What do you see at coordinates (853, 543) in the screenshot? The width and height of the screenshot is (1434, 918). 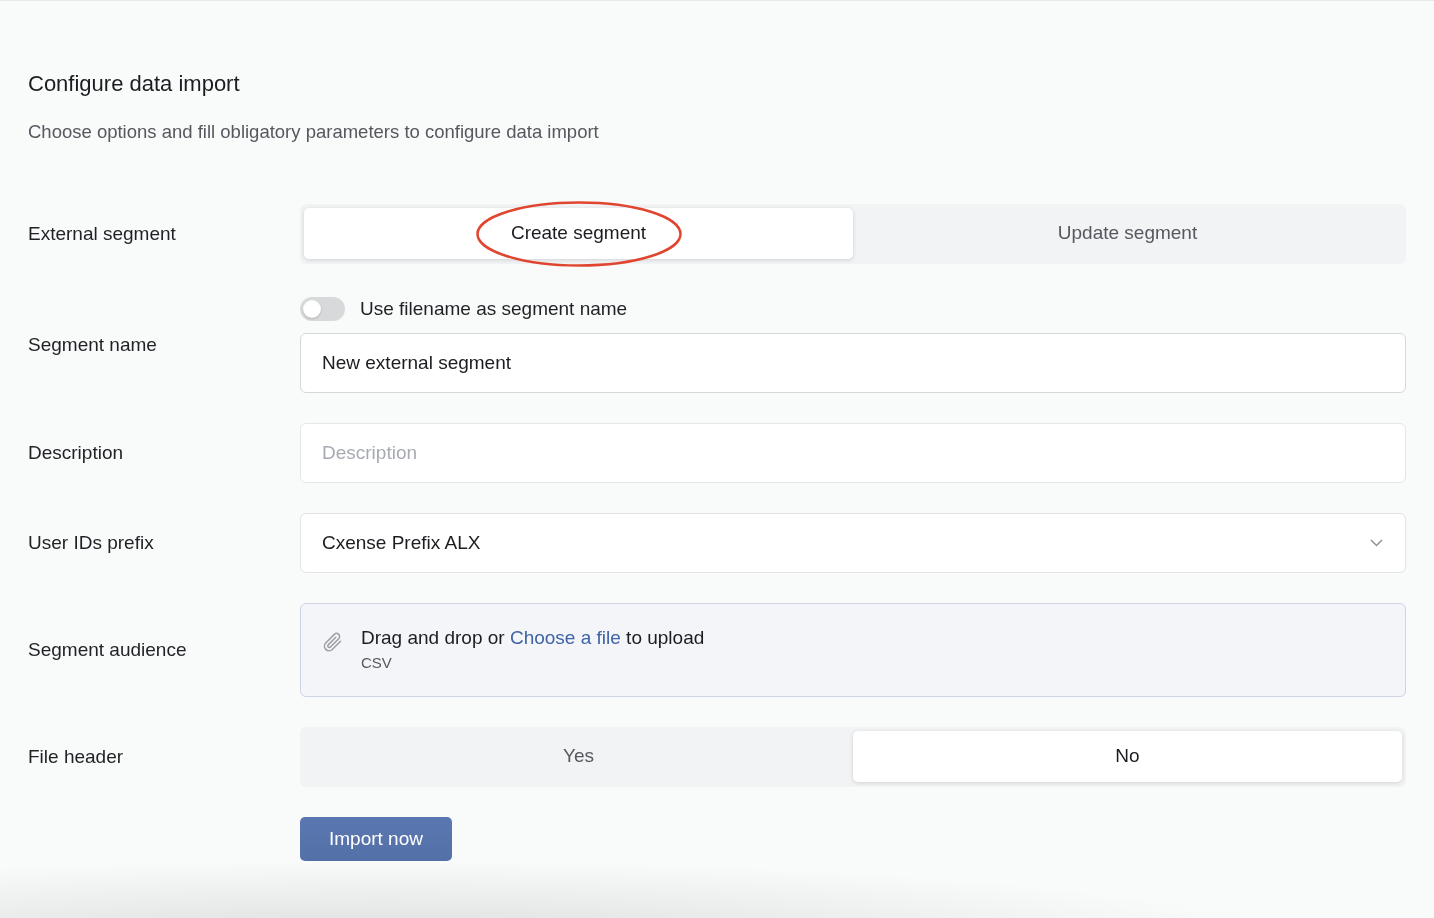 I see `select-field: Cxense Prefix ALX` at bounding box center [853, 543].